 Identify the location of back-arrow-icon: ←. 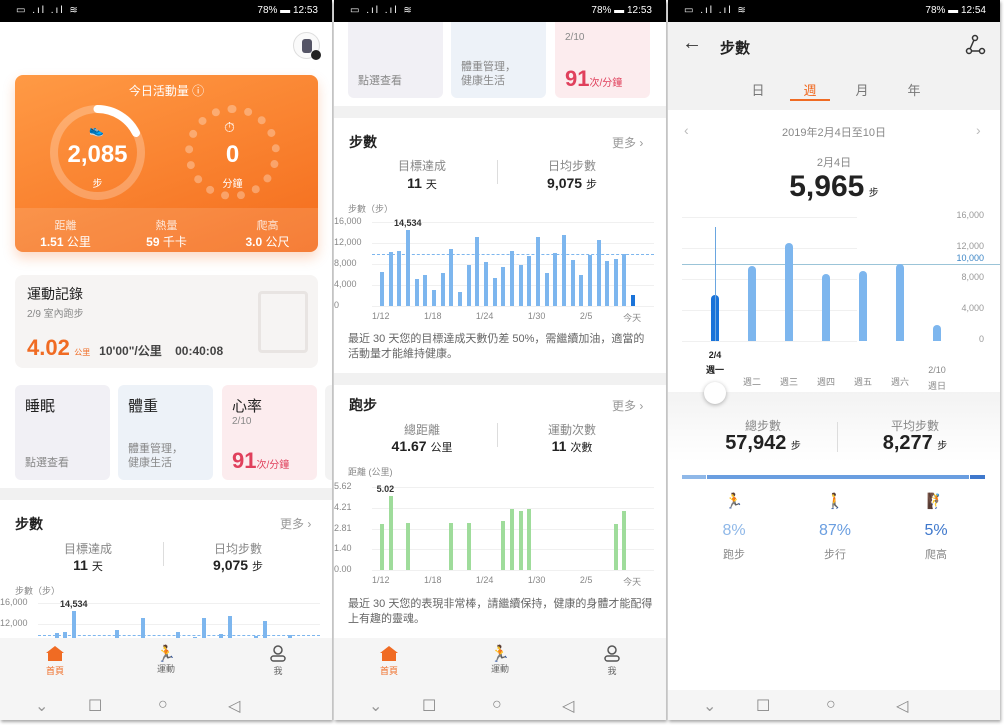
(692, 43).